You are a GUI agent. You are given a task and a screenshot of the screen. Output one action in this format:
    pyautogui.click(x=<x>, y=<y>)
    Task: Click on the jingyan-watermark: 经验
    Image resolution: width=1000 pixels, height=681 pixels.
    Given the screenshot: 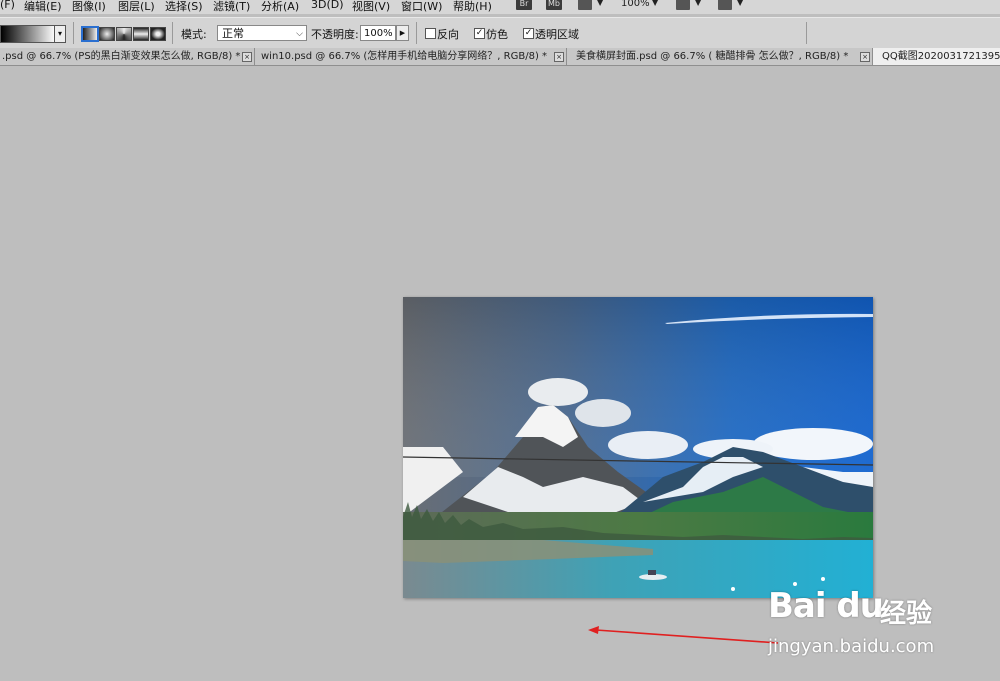 What is the action you would take?
    pyautogui.click(x=906, y=614)
    